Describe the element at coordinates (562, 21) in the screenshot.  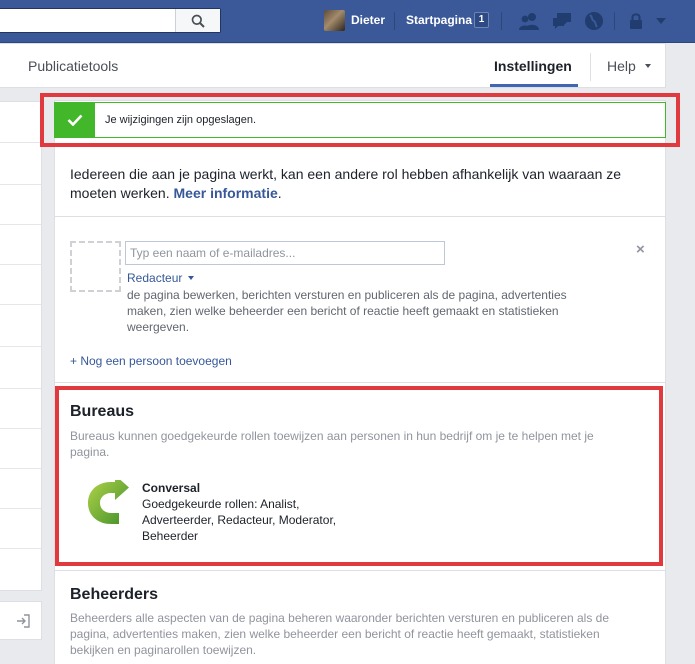
I see `messages-icon` at that location.